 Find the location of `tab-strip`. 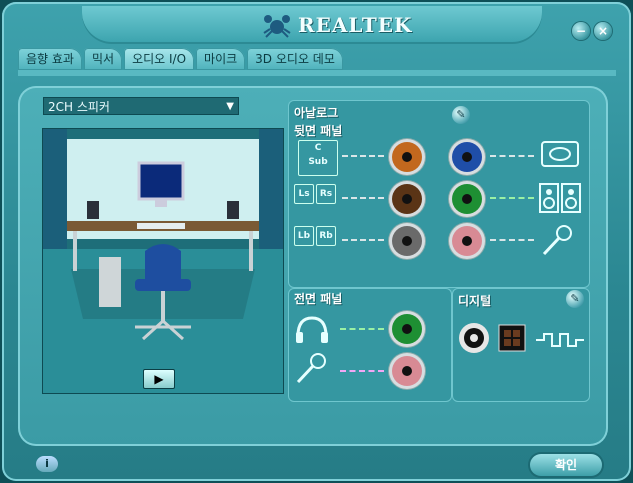

tab-strip is located at coordinates (317, 73).